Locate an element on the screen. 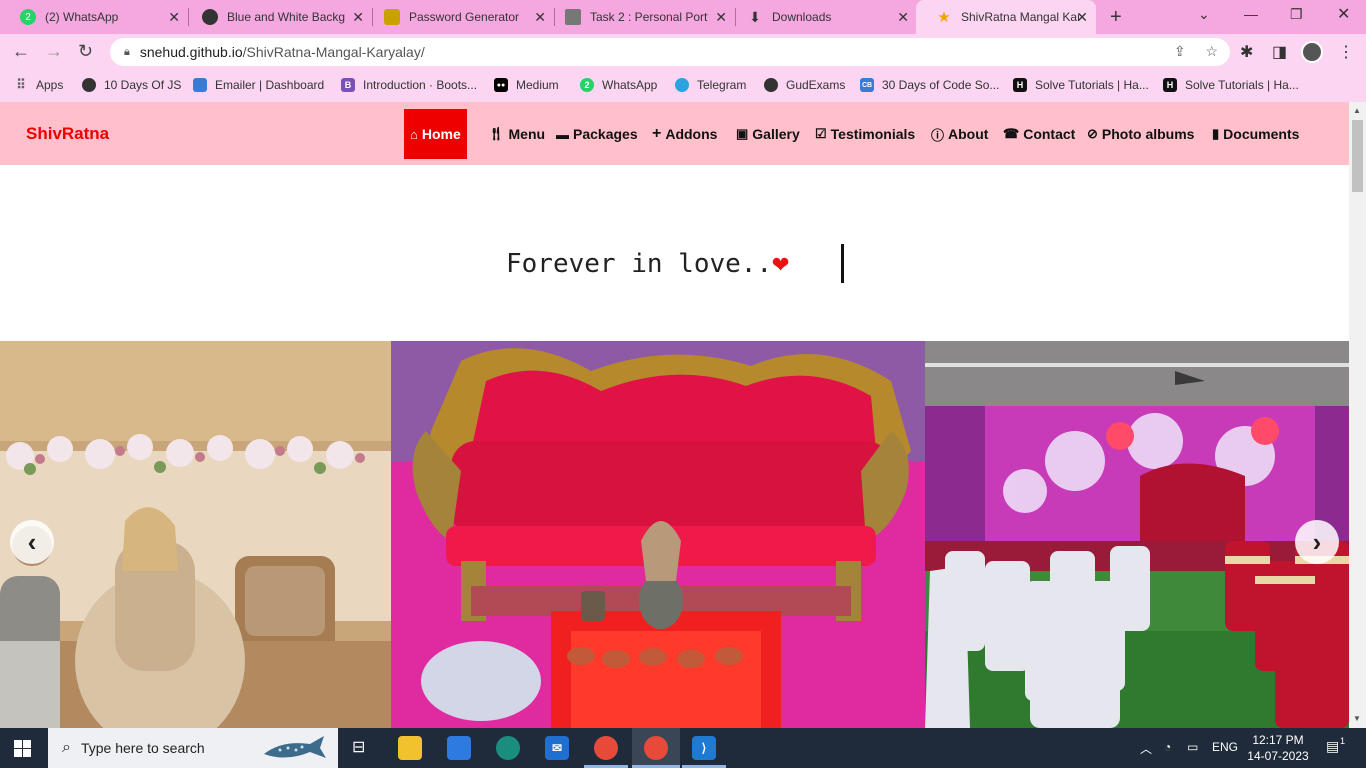 This screenshot has width=1366, height=768. extensions-icon: ✱ is located at coordinates (1246, 52).